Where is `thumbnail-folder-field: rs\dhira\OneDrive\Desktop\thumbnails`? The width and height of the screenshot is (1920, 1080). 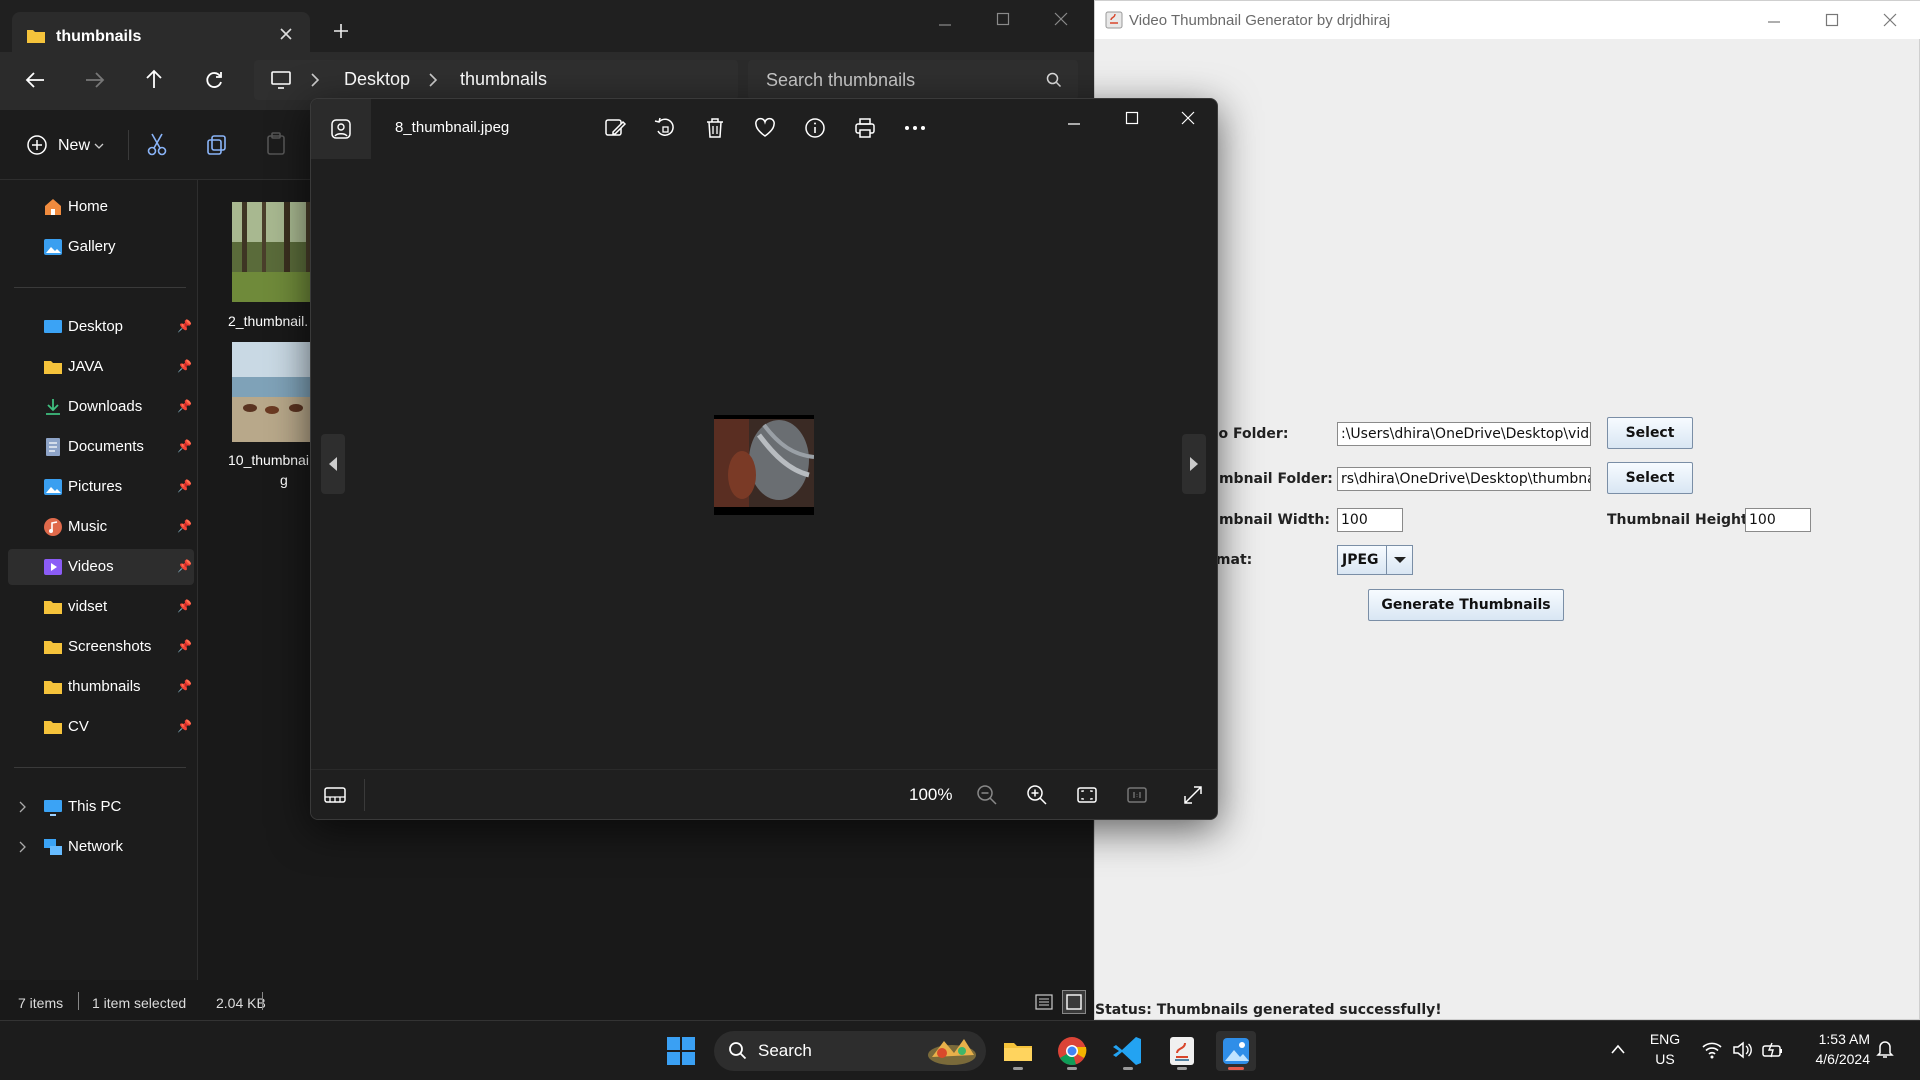
thumbnail-folder-field: rs\dhira\OneDrive\Desktop\thumbnails is located at coordinates (1464, 479).